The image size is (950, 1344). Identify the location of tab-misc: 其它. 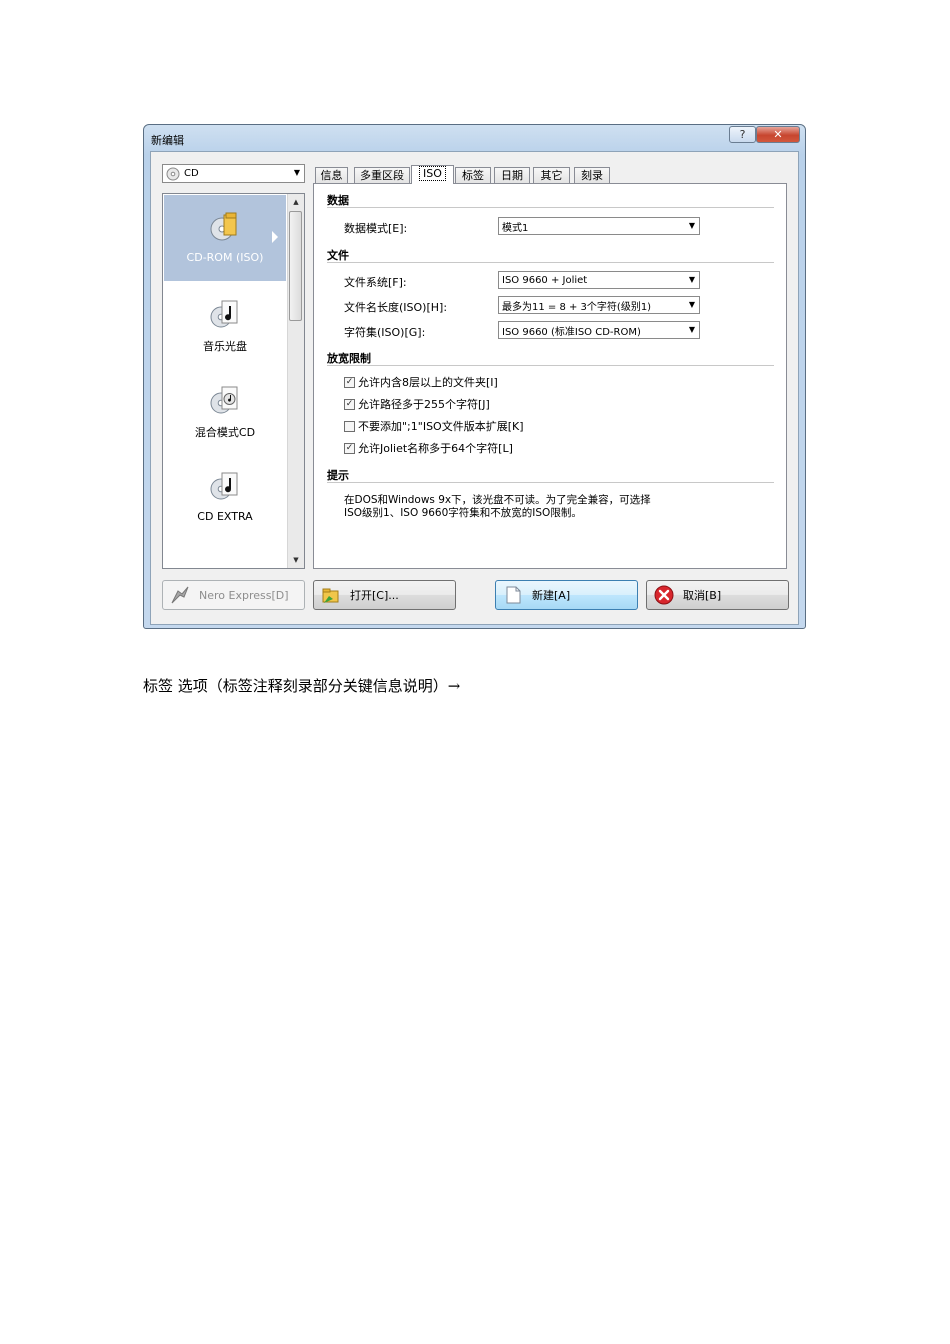
(551, 175).